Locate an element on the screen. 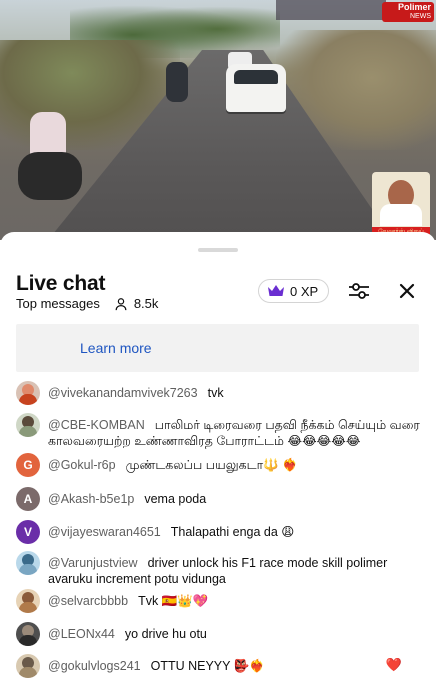 This screenshot has width=436, height=680. drag-handle is located at coordinates (218, 250).